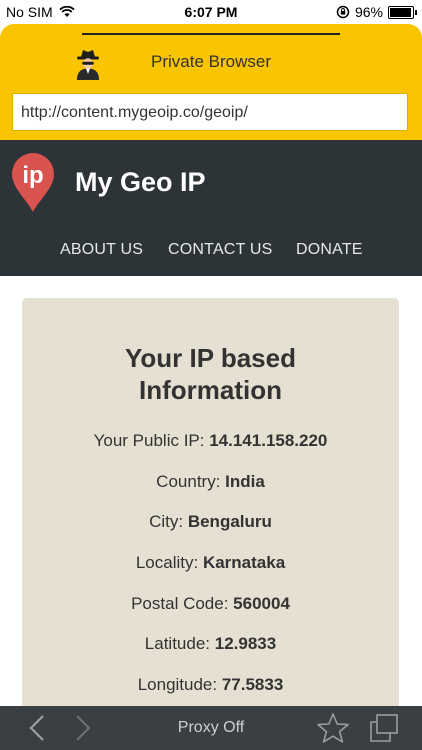  I want to click on card-heading: Your IP based Information, so click(210, 374).